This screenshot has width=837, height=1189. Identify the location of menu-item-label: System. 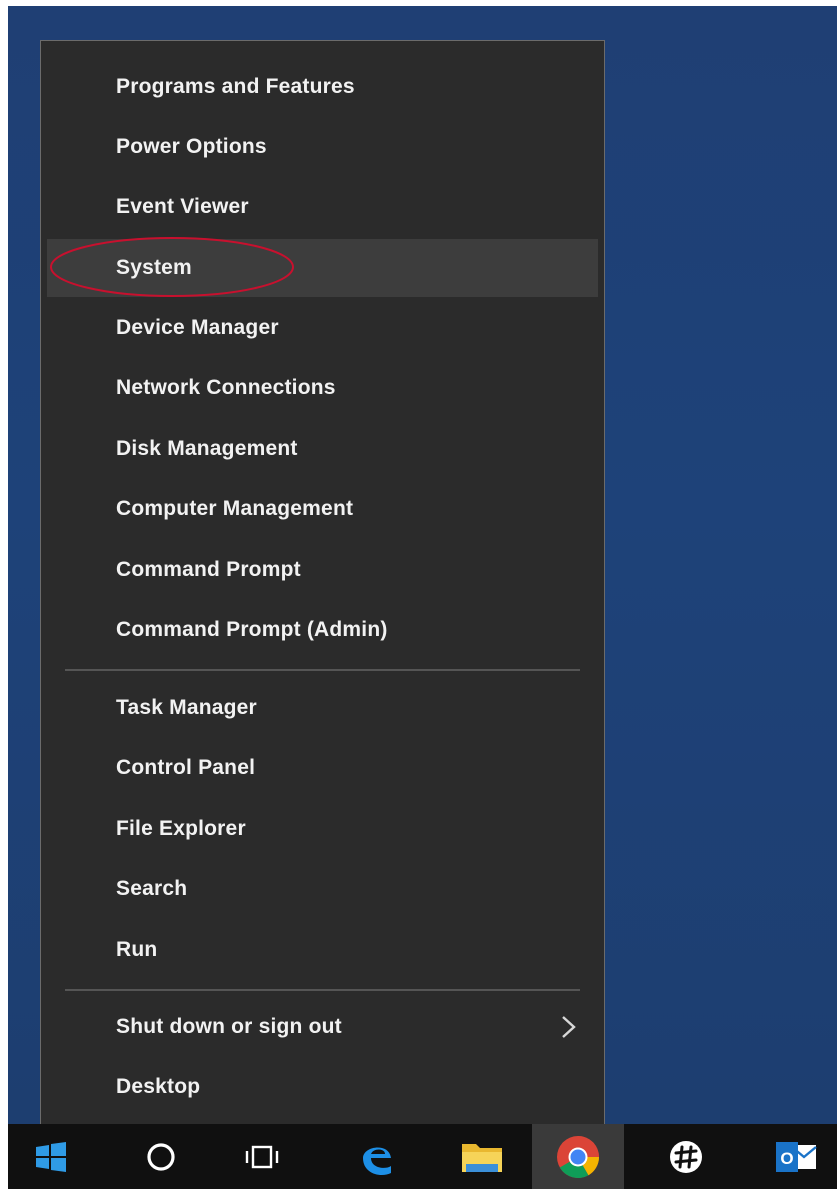
(154, 267).